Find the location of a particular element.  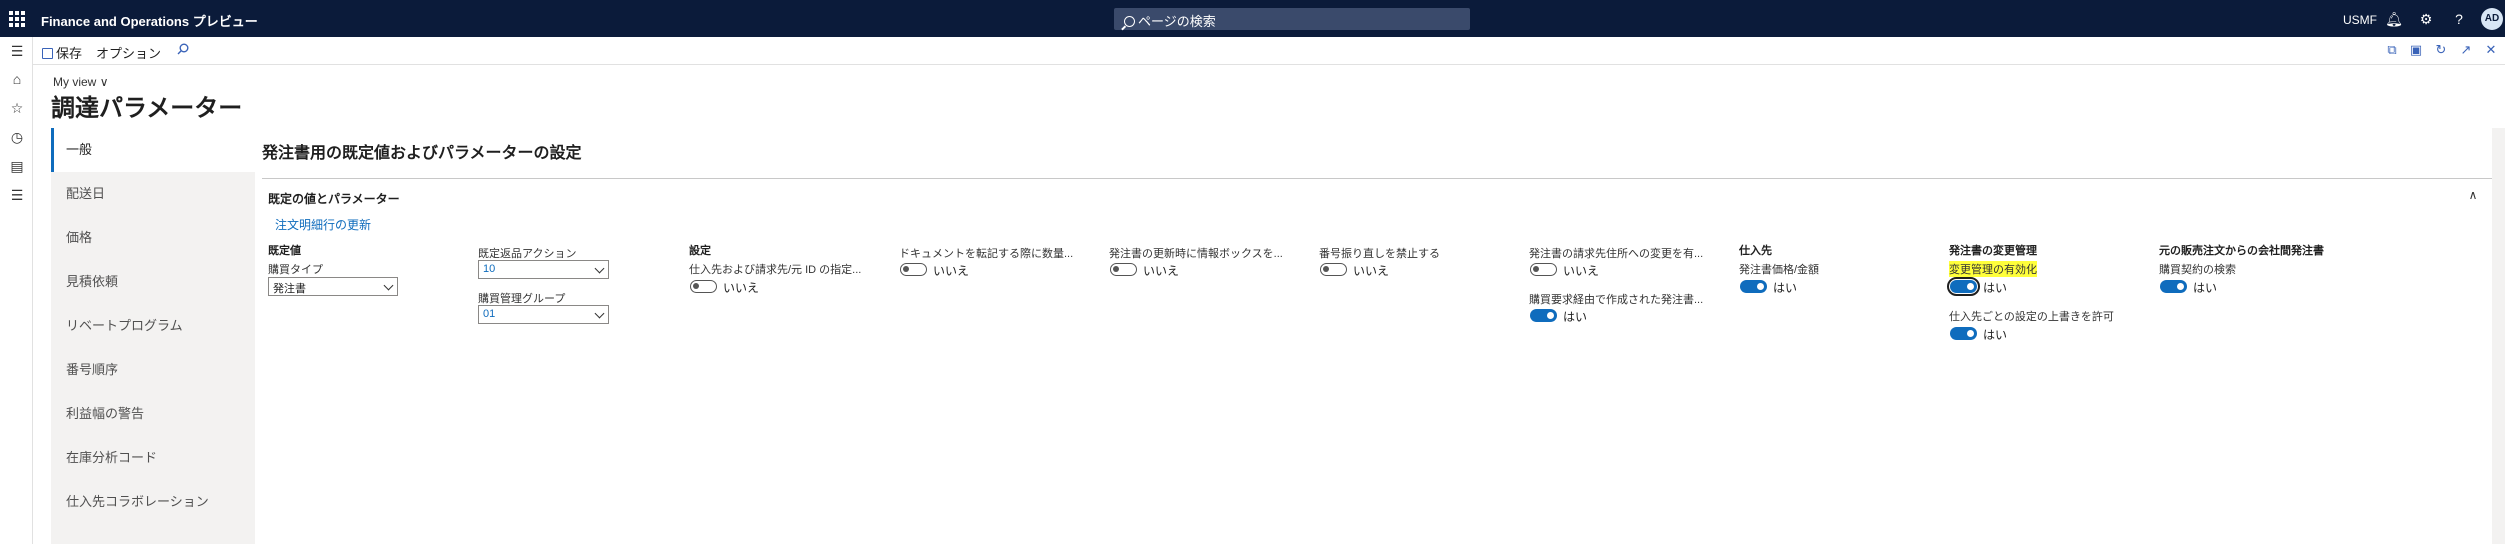

enable-change-management-toggle is located at coordinates (1963, 286).